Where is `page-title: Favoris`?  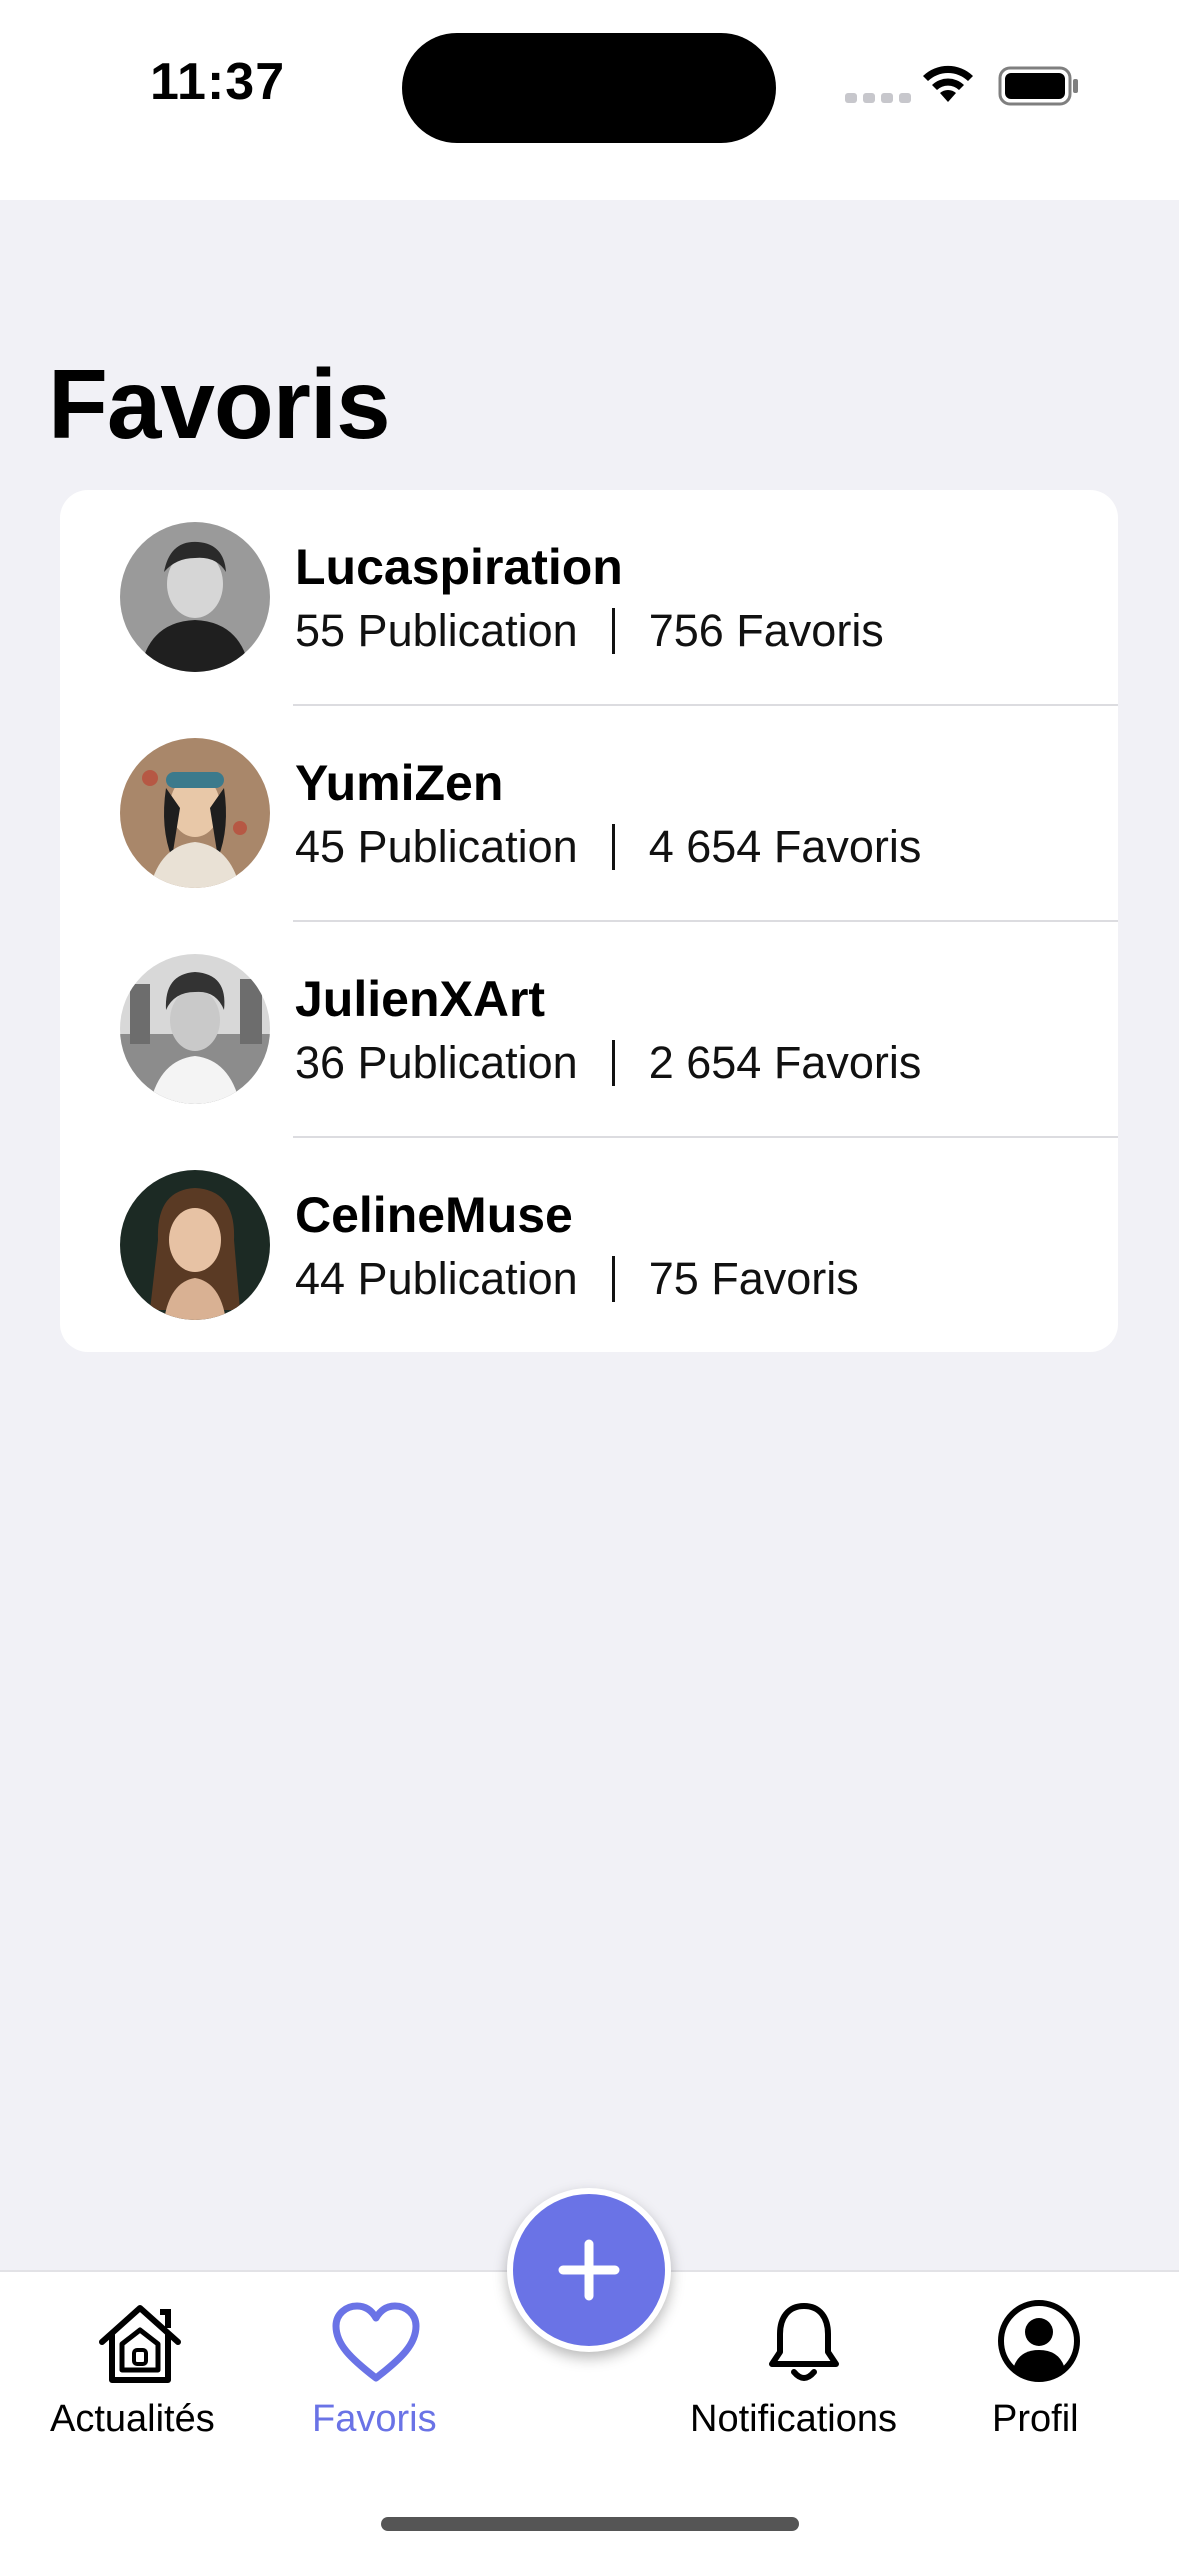
page-title: Favoris is located at coordinates (219, 404).